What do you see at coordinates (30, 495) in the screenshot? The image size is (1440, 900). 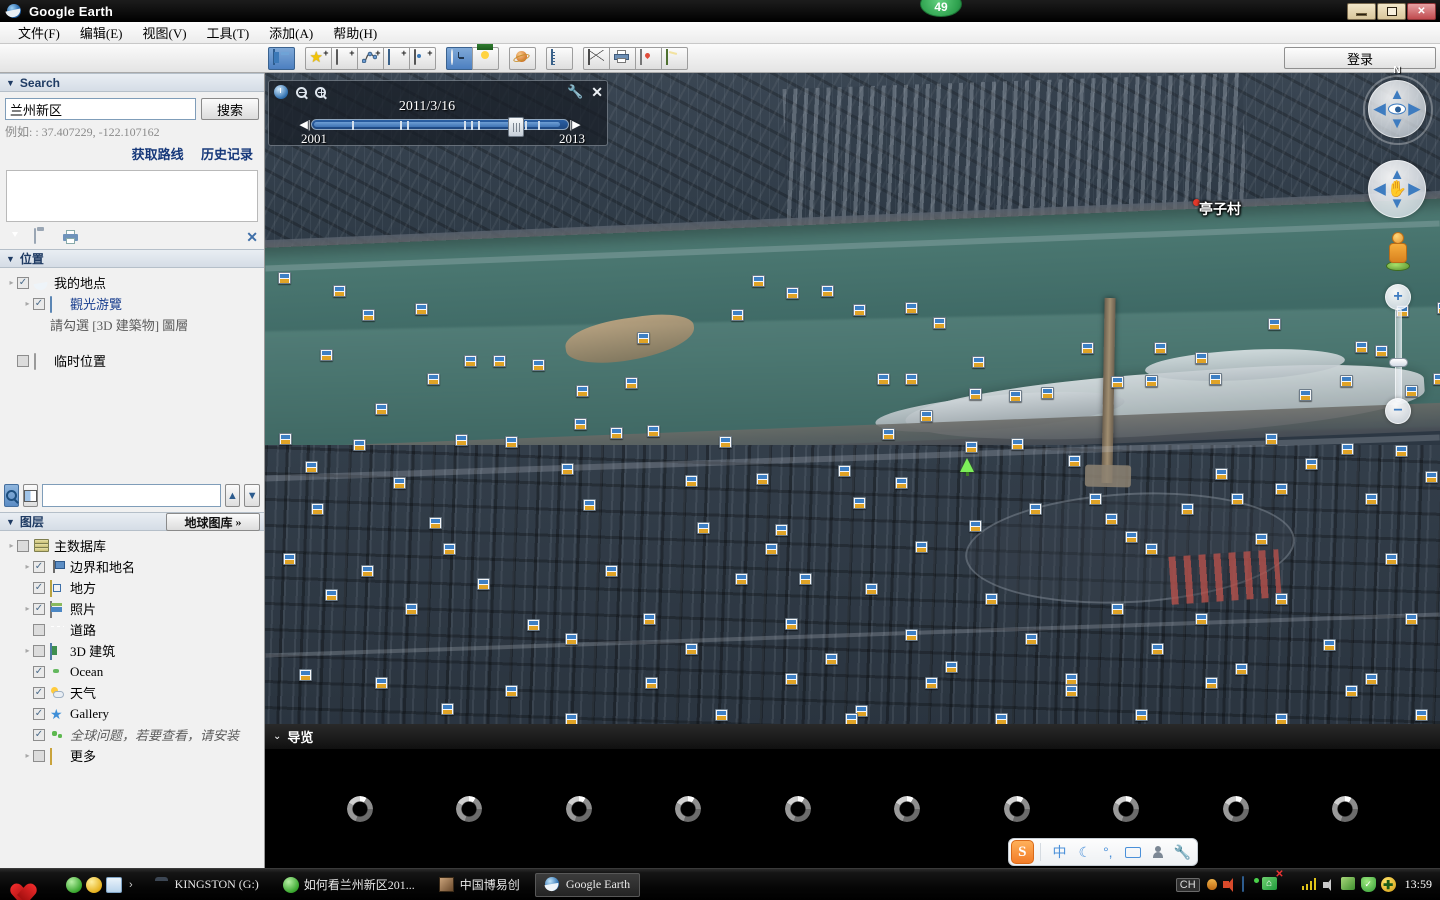 I see `split-view-button` at bounding box center [30, 495].